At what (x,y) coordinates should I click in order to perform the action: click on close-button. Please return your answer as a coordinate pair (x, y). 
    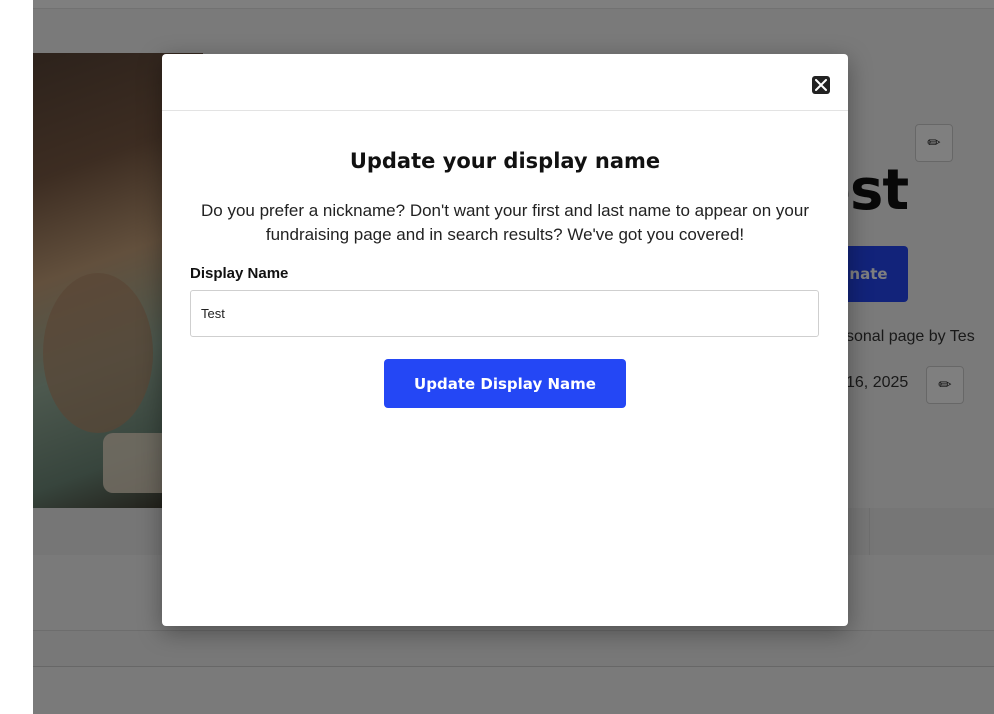
    Looking at the image, I should click on (821, 85).